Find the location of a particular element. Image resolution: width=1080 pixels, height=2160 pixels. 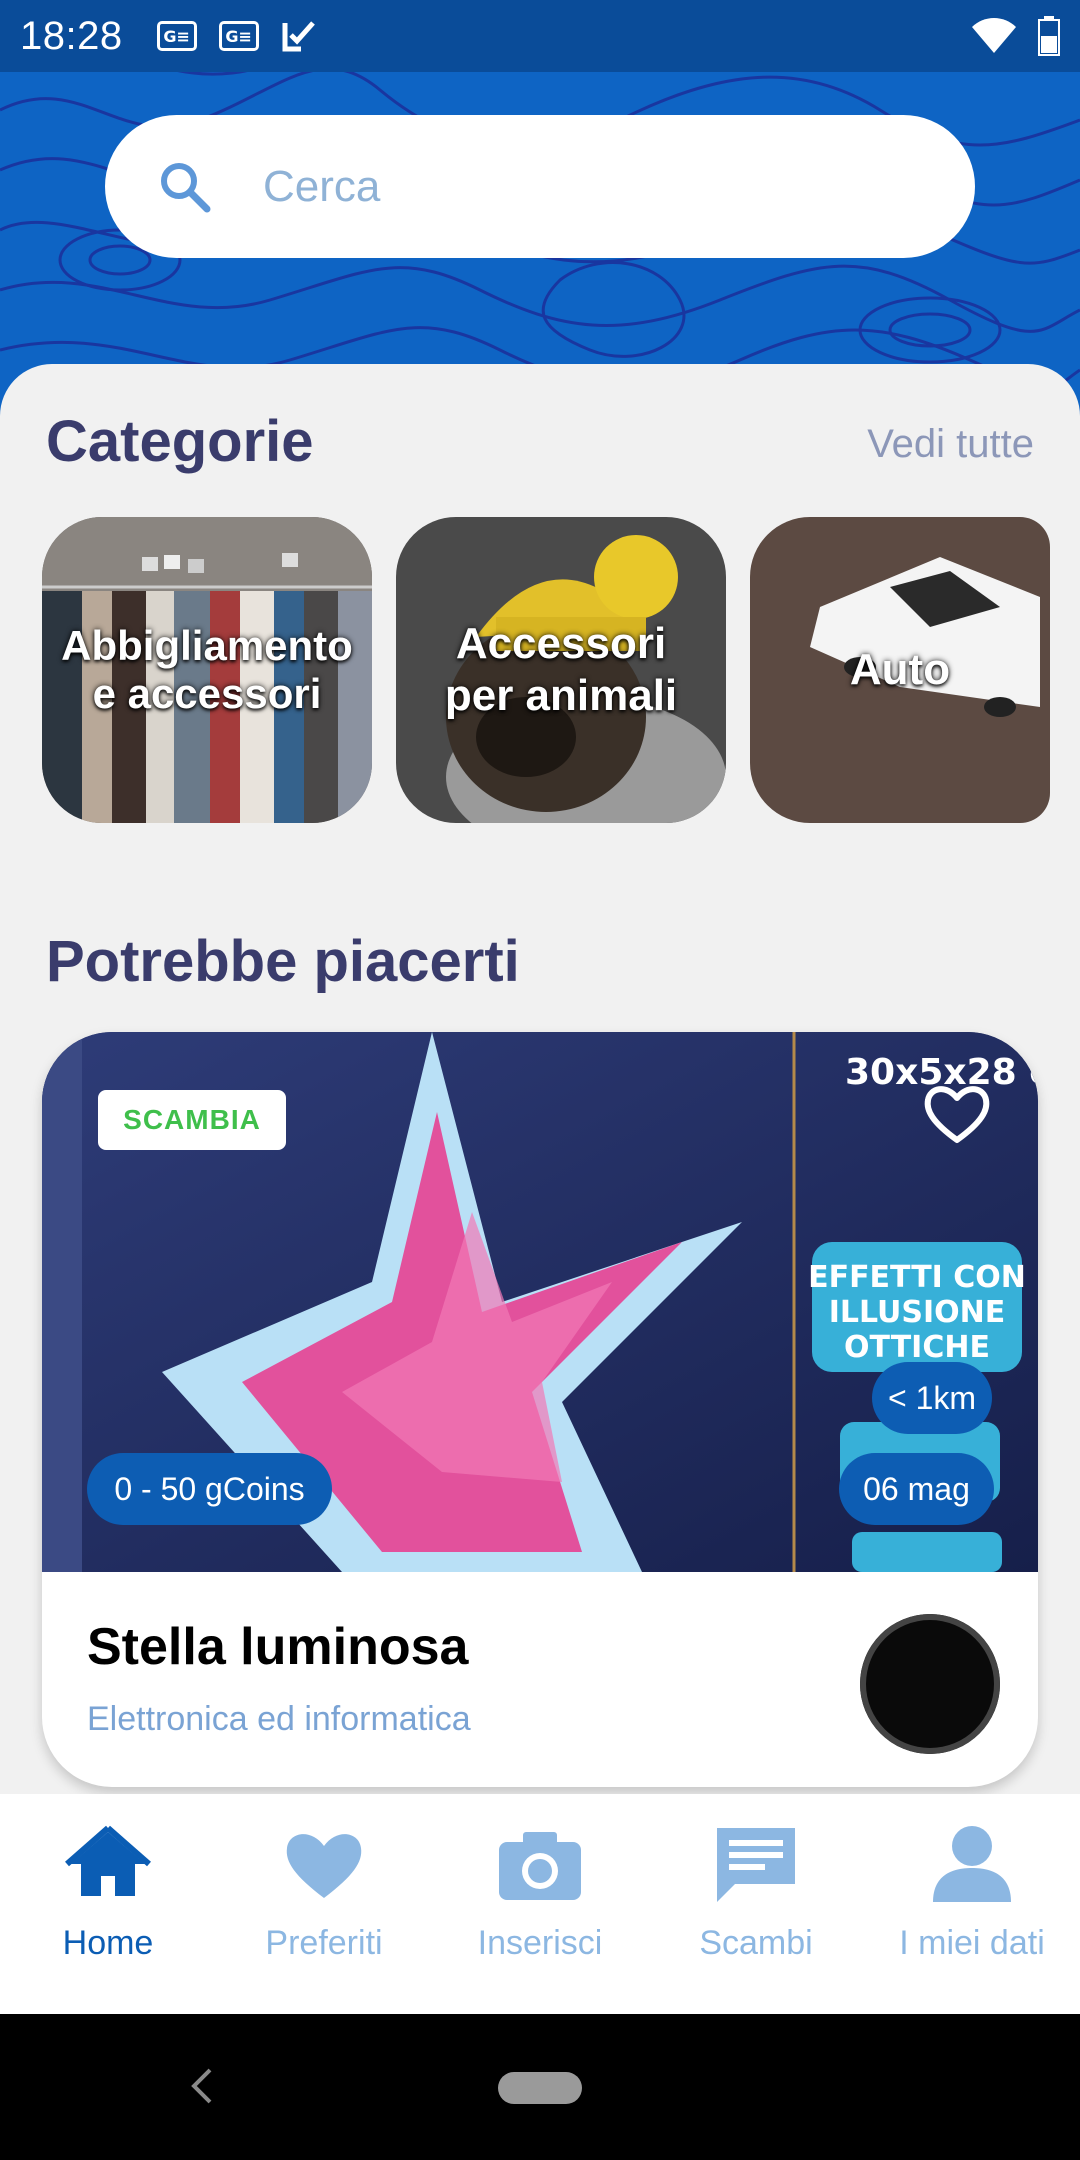

box-text-line: OTTICHE is located at coordinates (917, 1347).